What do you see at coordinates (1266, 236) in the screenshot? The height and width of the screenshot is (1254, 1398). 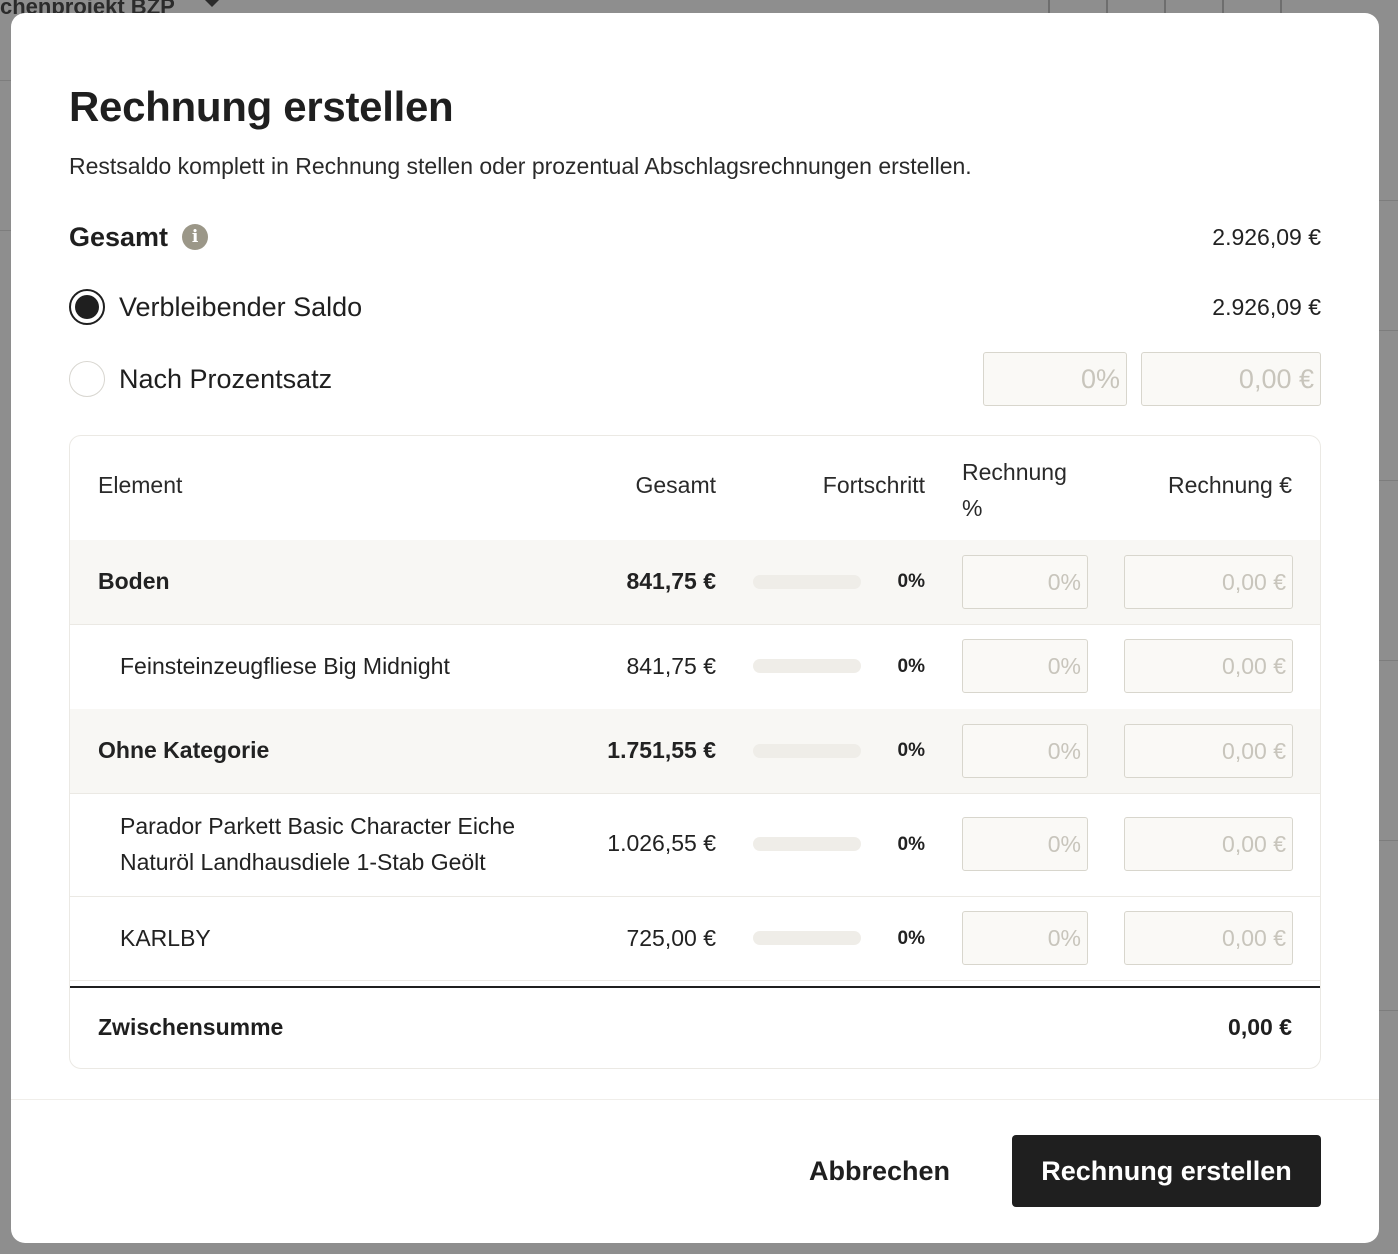 I see `total-value: 2.926,09 €` at bounding box center [1266, 236].